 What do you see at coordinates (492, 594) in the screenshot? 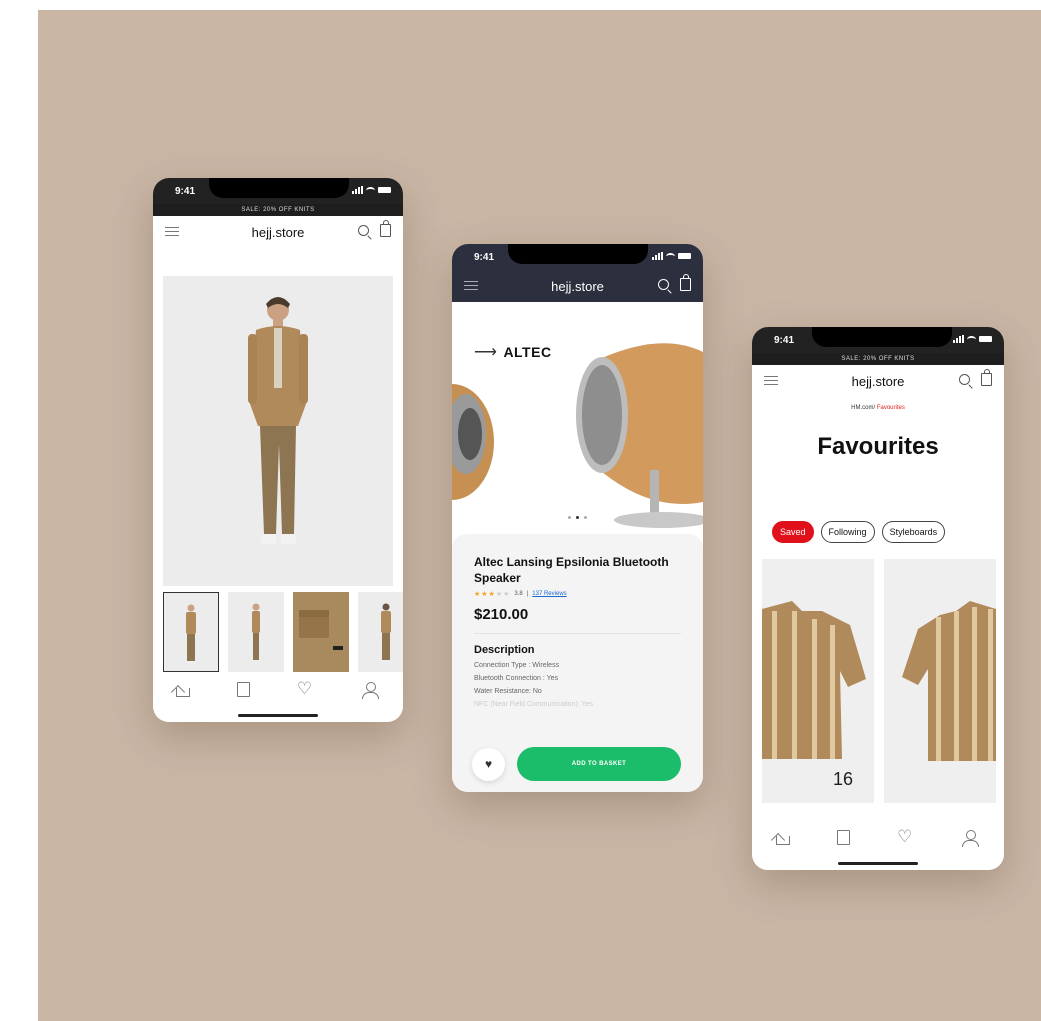
I see `rating-stars: ★★★★★` at bounding box center [492, 594].